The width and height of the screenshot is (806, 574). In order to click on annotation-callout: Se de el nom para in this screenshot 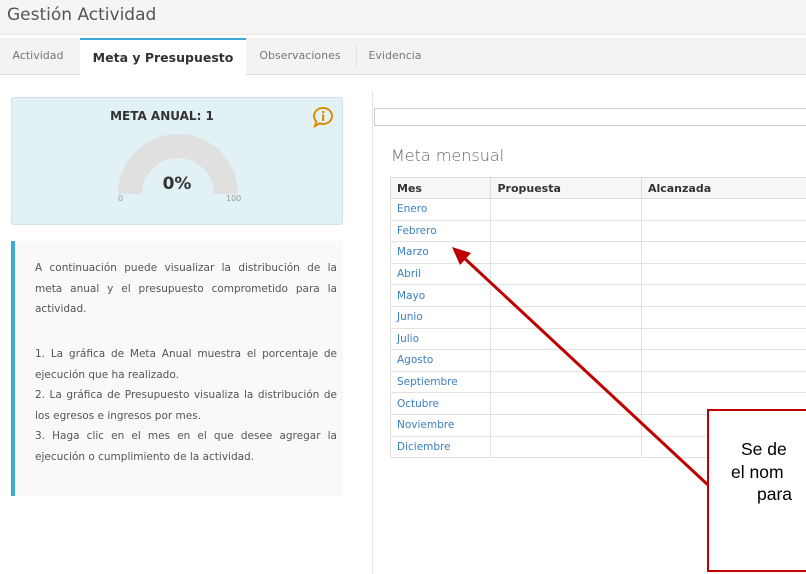, I will do `click(756, 490)`.